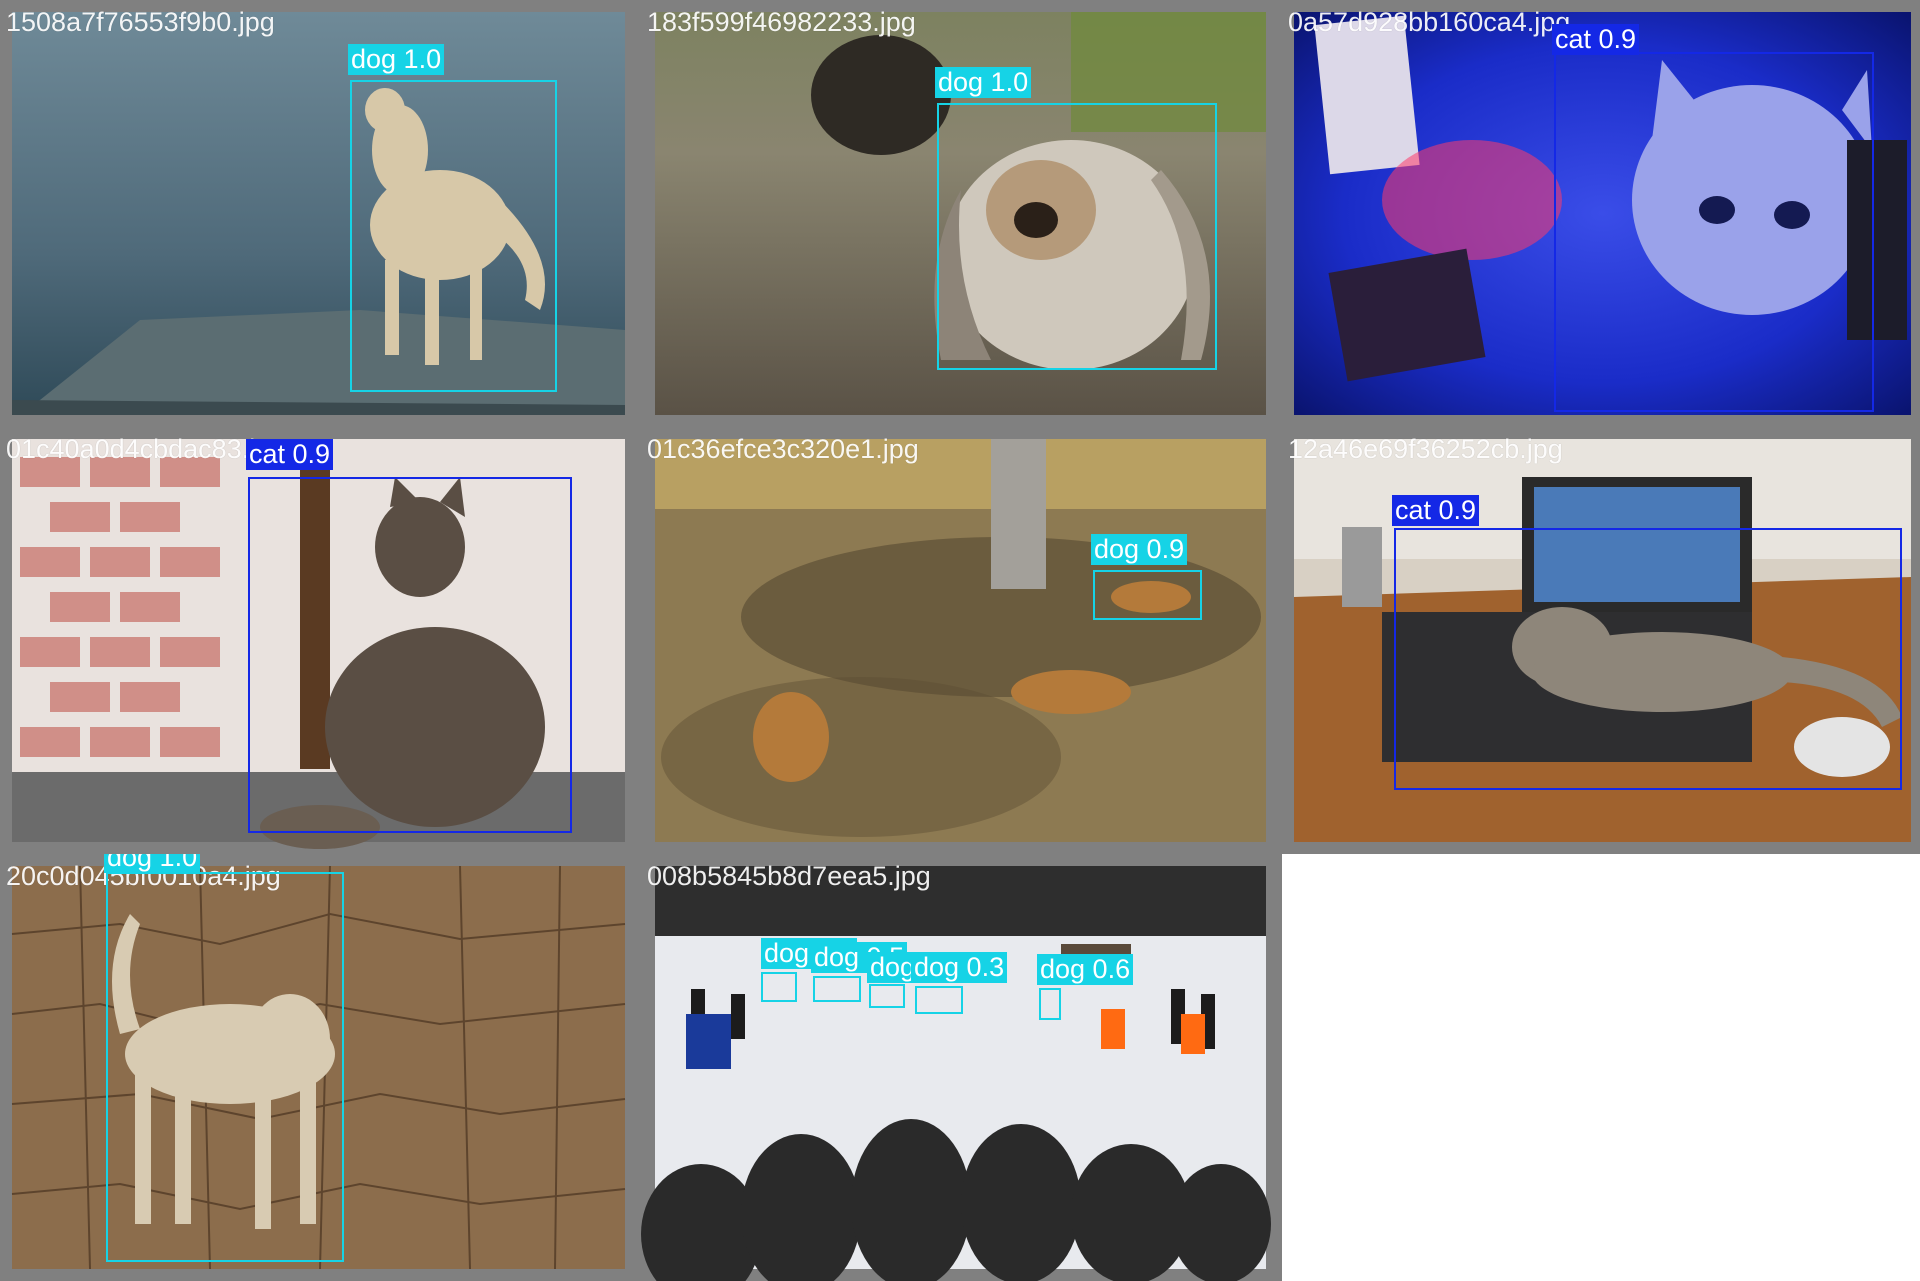 The width and height of the screenshot is (1920, 1281). Describe the element at coordinates (1429, 22) in the screenshot. I see `tile-filename: 0a57d928bb160ca4.jpg` at that location.